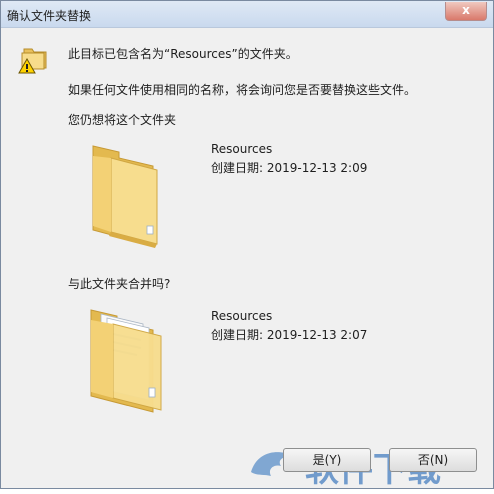 This screenshot has width=494, height=494. What do you see at coordinates (242, 90) in the screenshot?
I see `message-line-2: 如果任何文件使用相同的名称，将会询问您是否要替换这些文件。` at bounding box center [242, 90].